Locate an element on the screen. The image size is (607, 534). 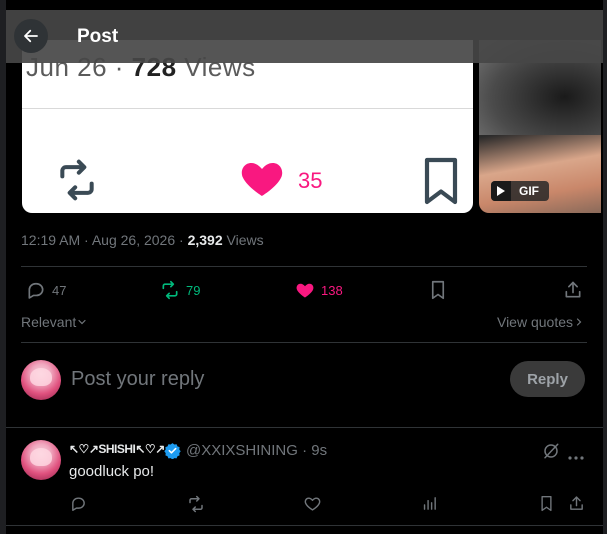
arrow-left-icon is located at coordinates (31, 36).